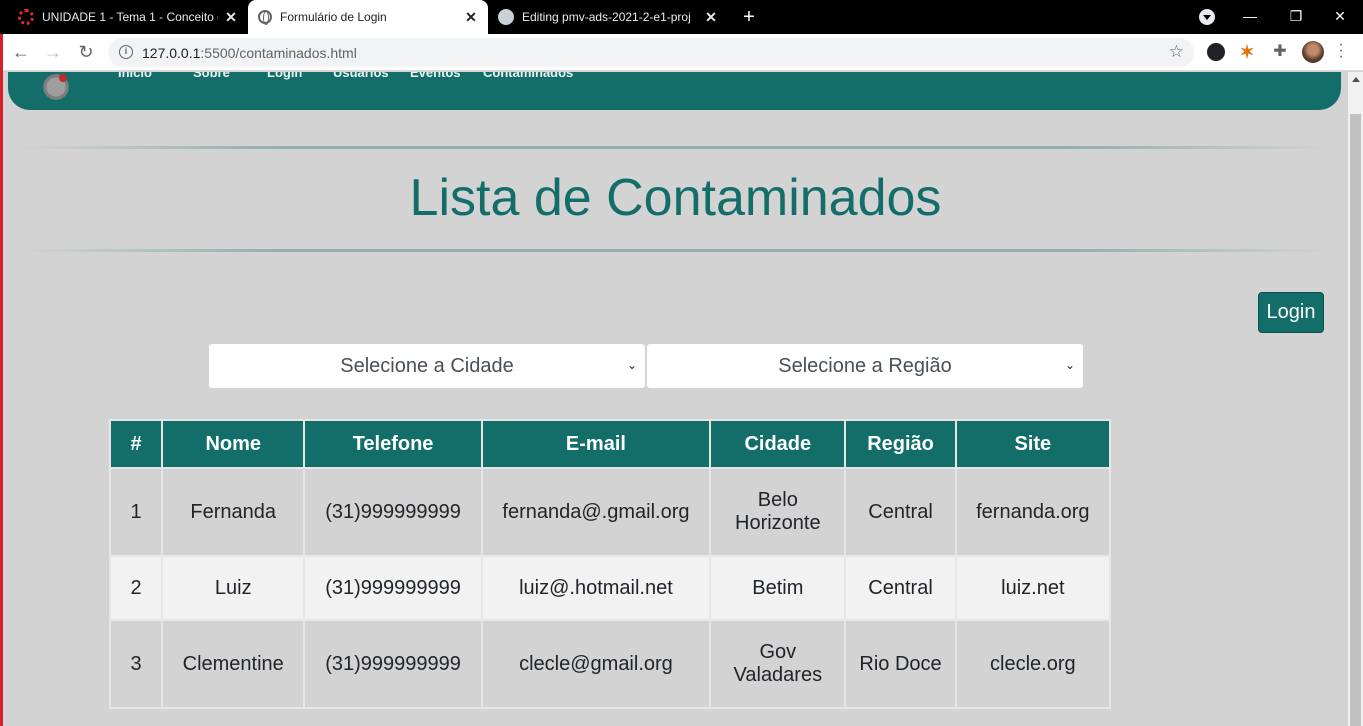  I want to click on tab-title: Editing pmv-ads-2021-2-e1-proj, so click(606, 17).